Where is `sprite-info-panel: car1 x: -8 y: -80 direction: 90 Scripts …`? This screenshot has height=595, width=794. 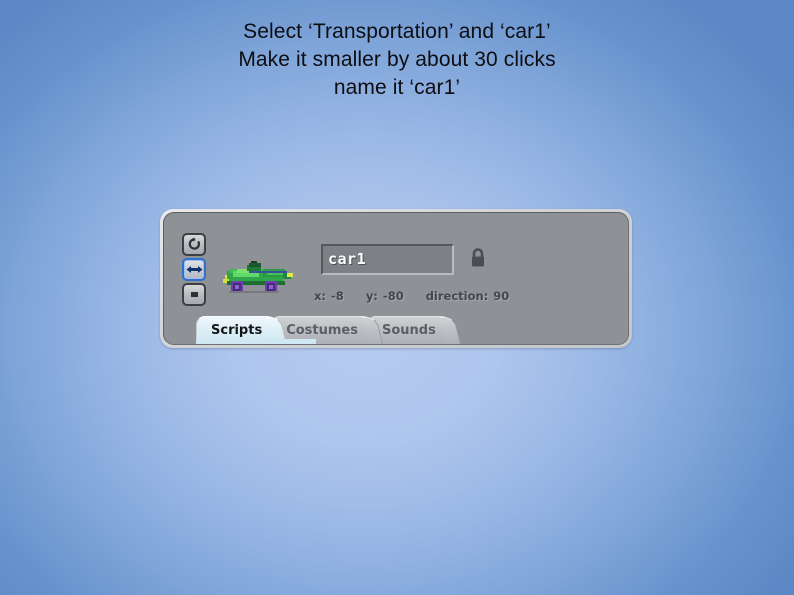 sprite-info-panel: car1 x: -8 y: -80 direction: 90 Scripts … is located at coordinates (396, 278).